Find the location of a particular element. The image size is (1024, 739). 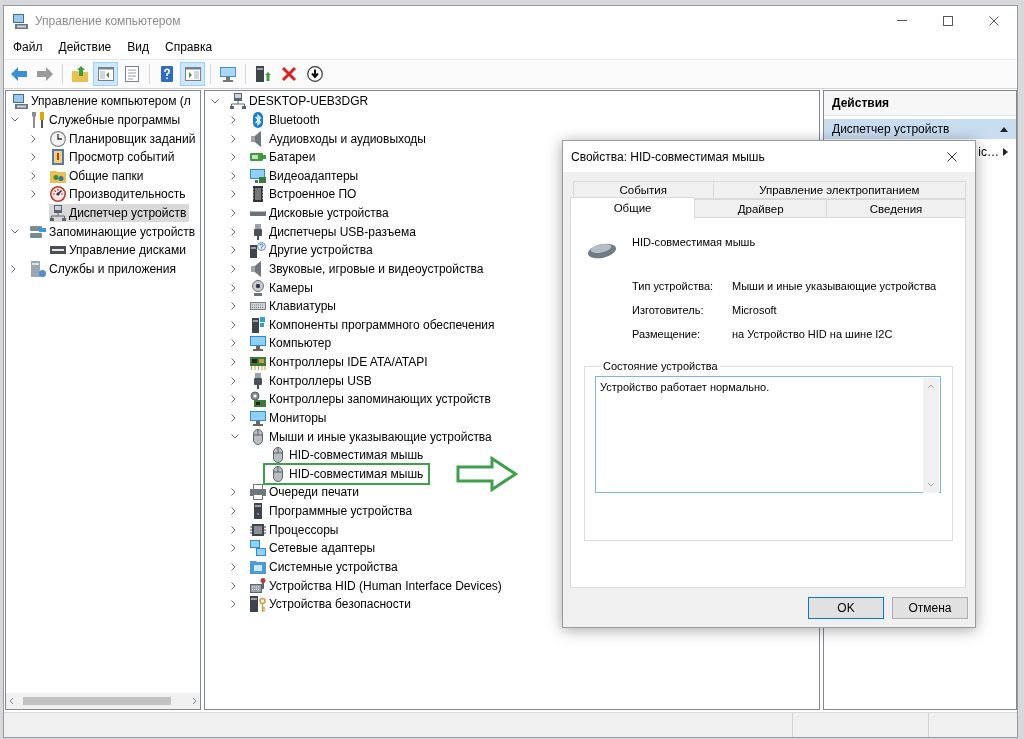

menu-item: Справка is located at coordinates (189, 47).